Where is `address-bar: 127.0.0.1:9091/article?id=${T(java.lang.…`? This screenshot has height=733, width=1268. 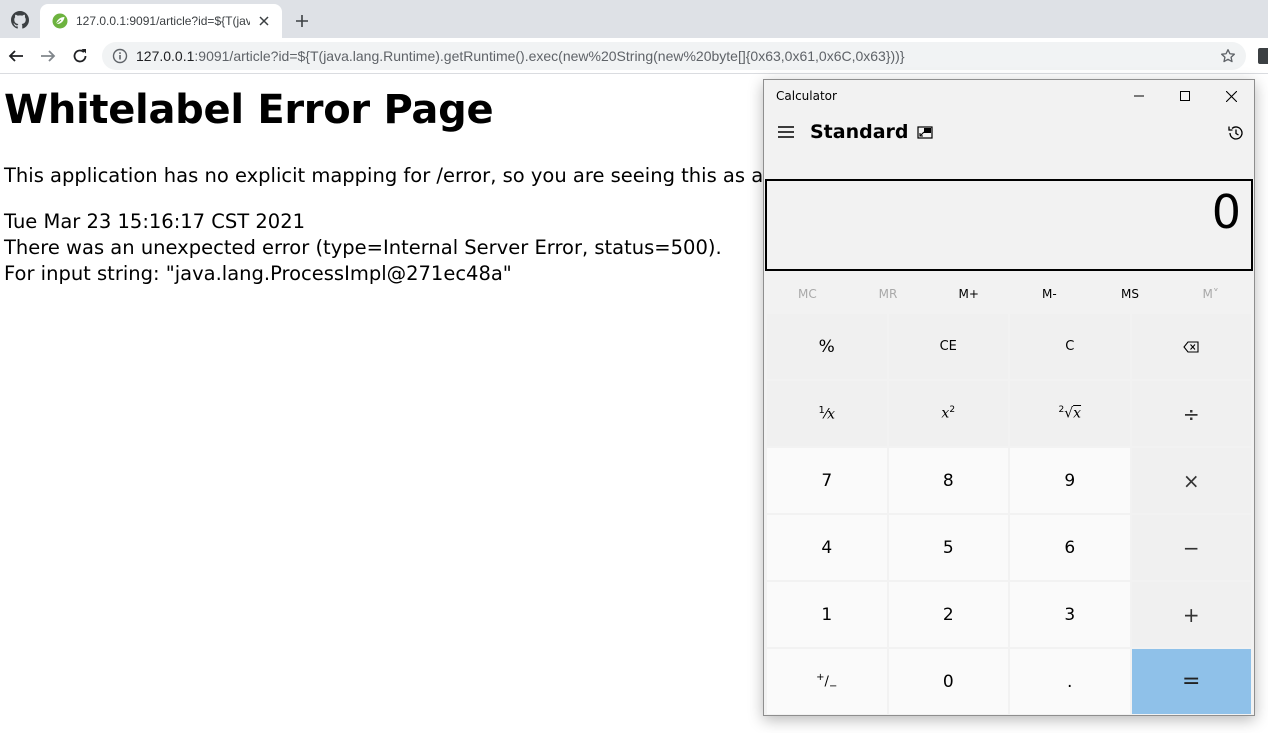
address-bar: 127.0.0.1:9091/article?id=${T(java.lang.… is located at coordinates (674, 56).